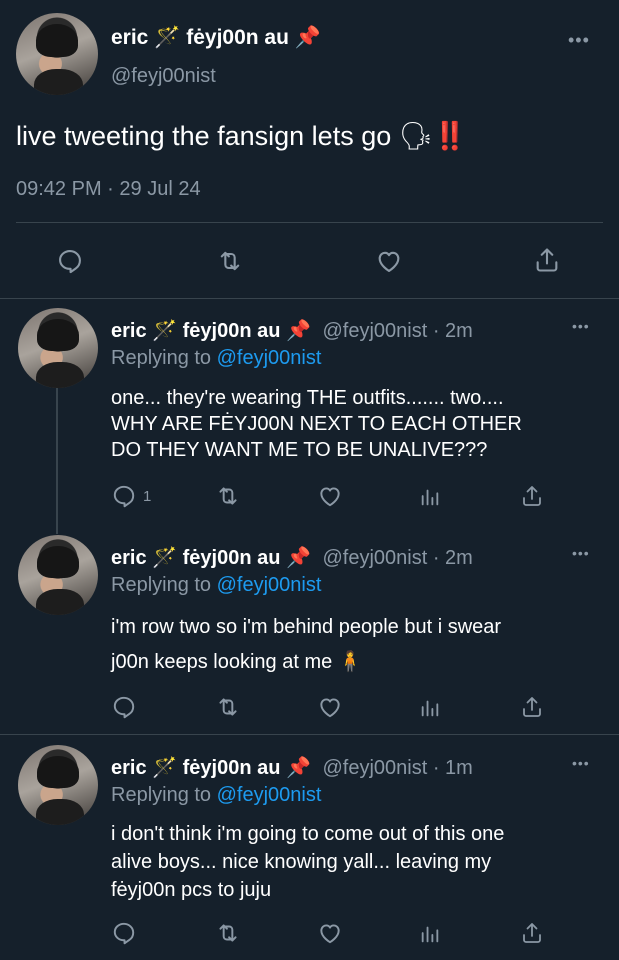 The image size is (619, 960). I want to click on author-line: eric 🪄 fėyj00n au 📌, so click(216, 38).